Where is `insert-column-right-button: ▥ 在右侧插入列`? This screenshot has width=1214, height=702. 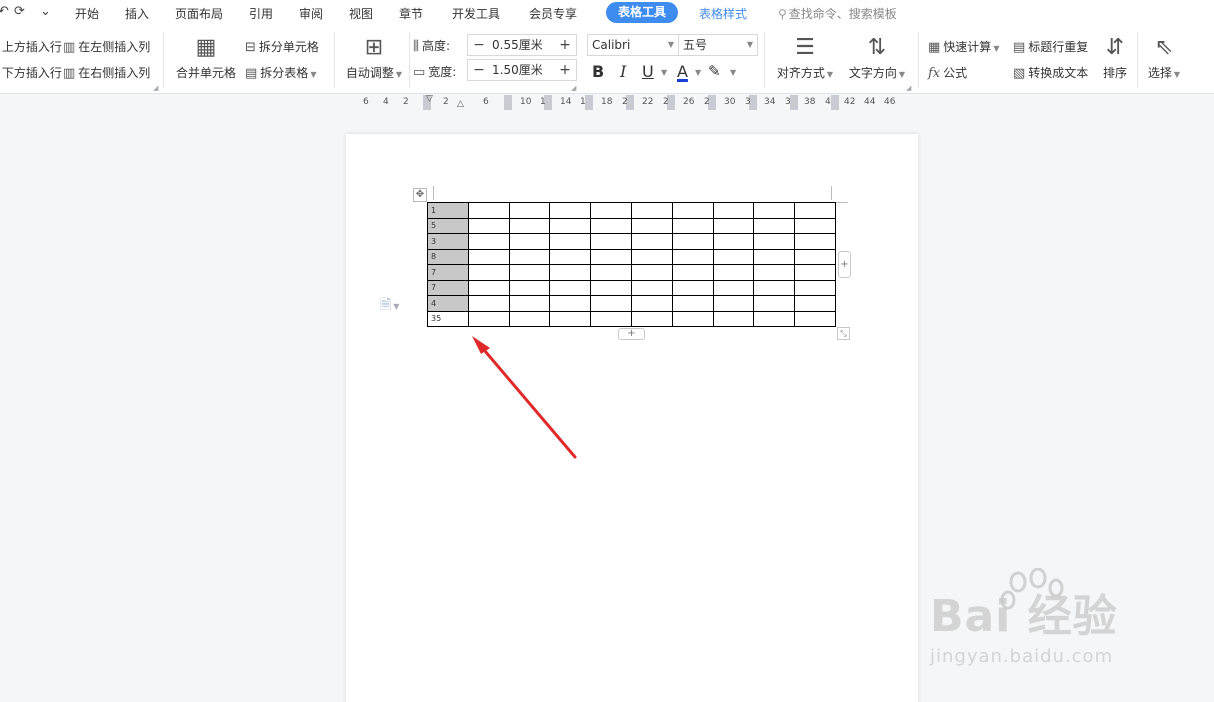
insert-column-right-button: ▥ 在右侧插入列 is located at coordinates (106, 72).